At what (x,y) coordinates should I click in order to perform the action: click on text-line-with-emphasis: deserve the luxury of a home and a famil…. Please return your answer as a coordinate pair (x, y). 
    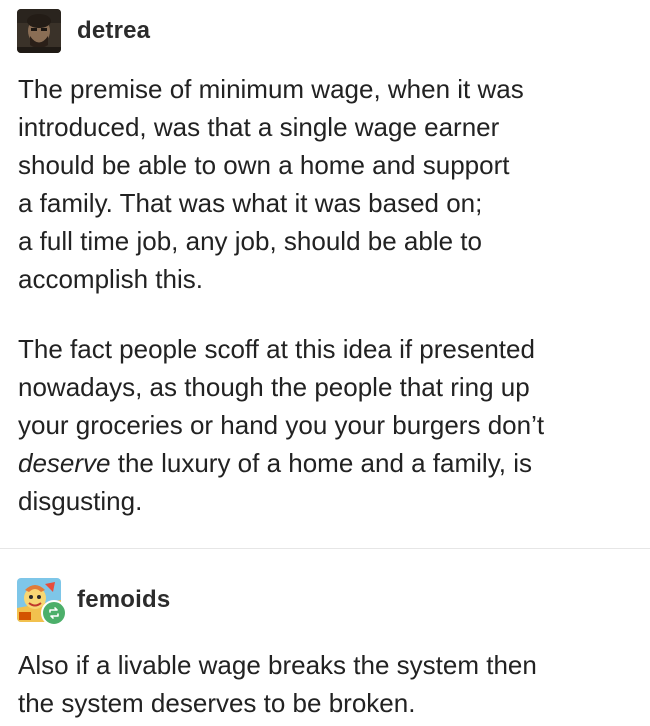
    Looking at the image, I should click on (328, 463).